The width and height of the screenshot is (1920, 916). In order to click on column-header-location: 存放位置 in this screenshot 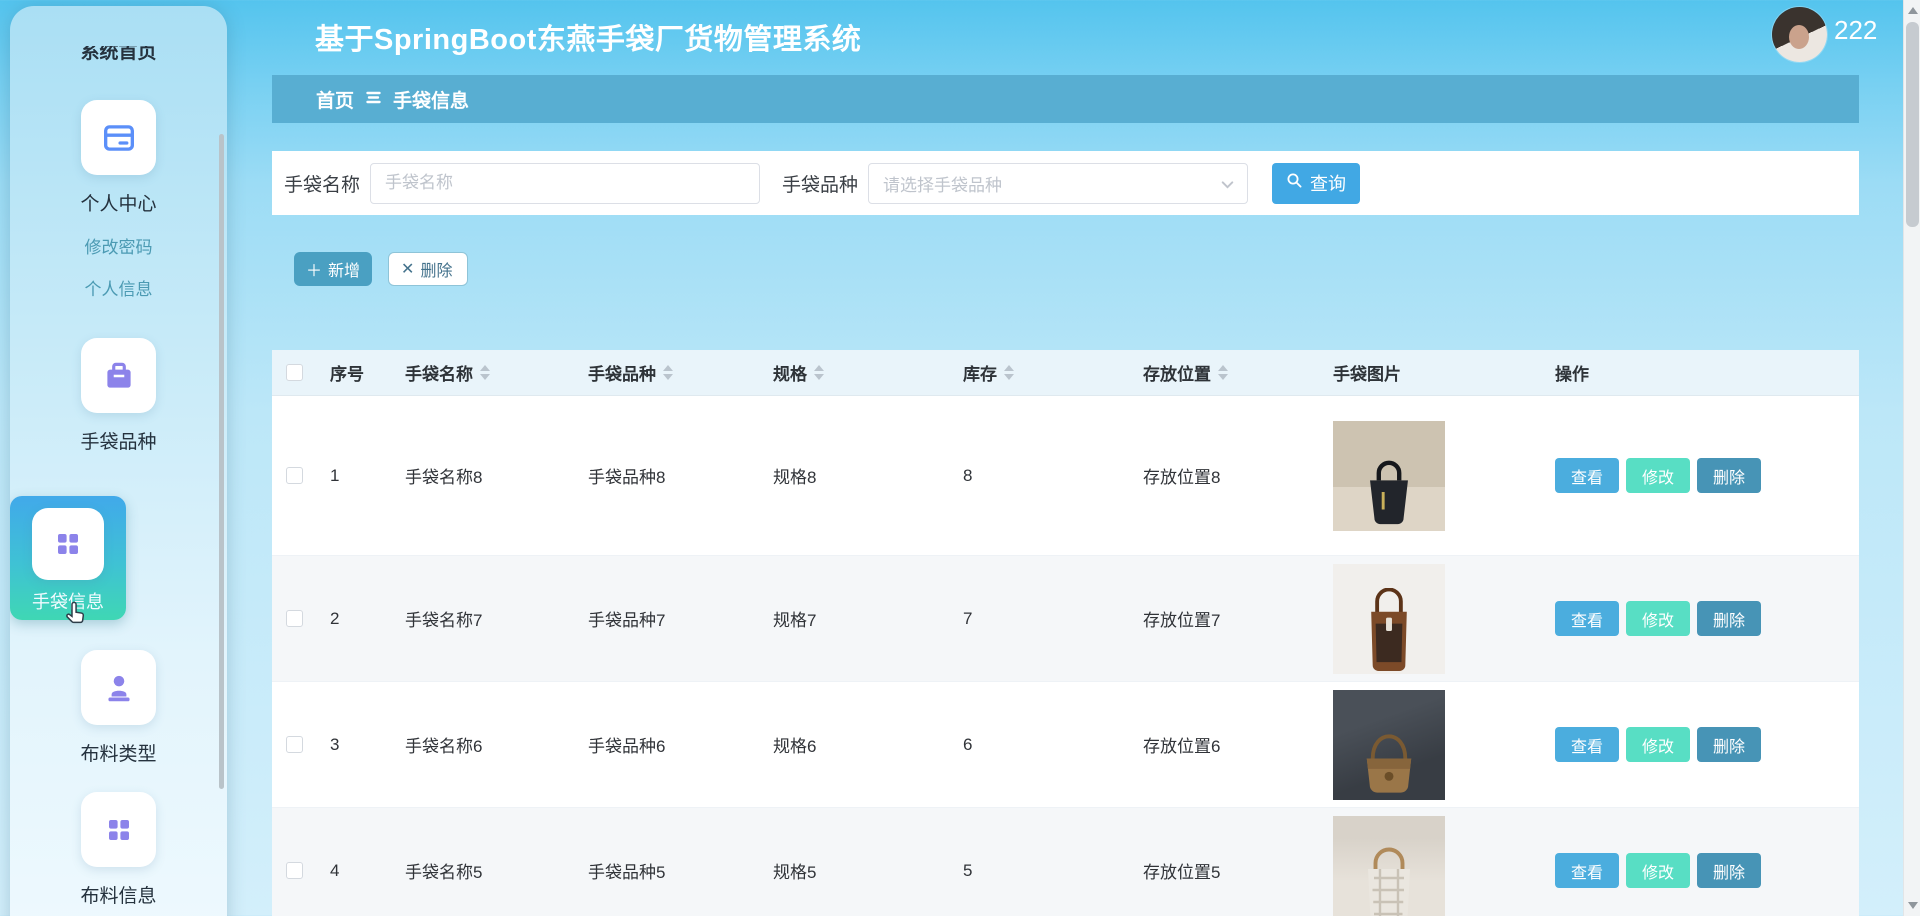, I will do `click(1224, 372)`.